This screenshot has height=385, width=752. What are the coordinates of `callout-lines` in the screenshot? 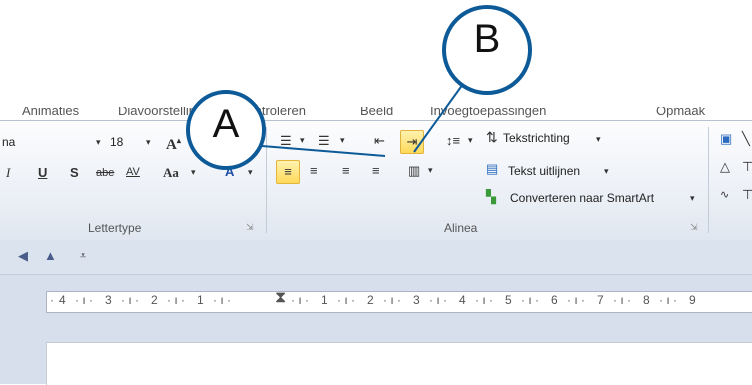 It's located at (362, 120).